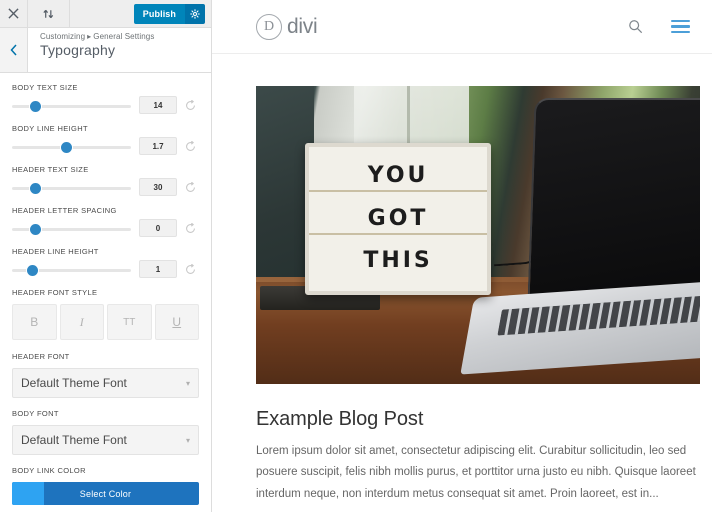 Image resolution: width=712 pixels, height=512 pixels. Describe the element at coordinates (78, 50) in the screenshot. I see `page-title: Typography` at that location.